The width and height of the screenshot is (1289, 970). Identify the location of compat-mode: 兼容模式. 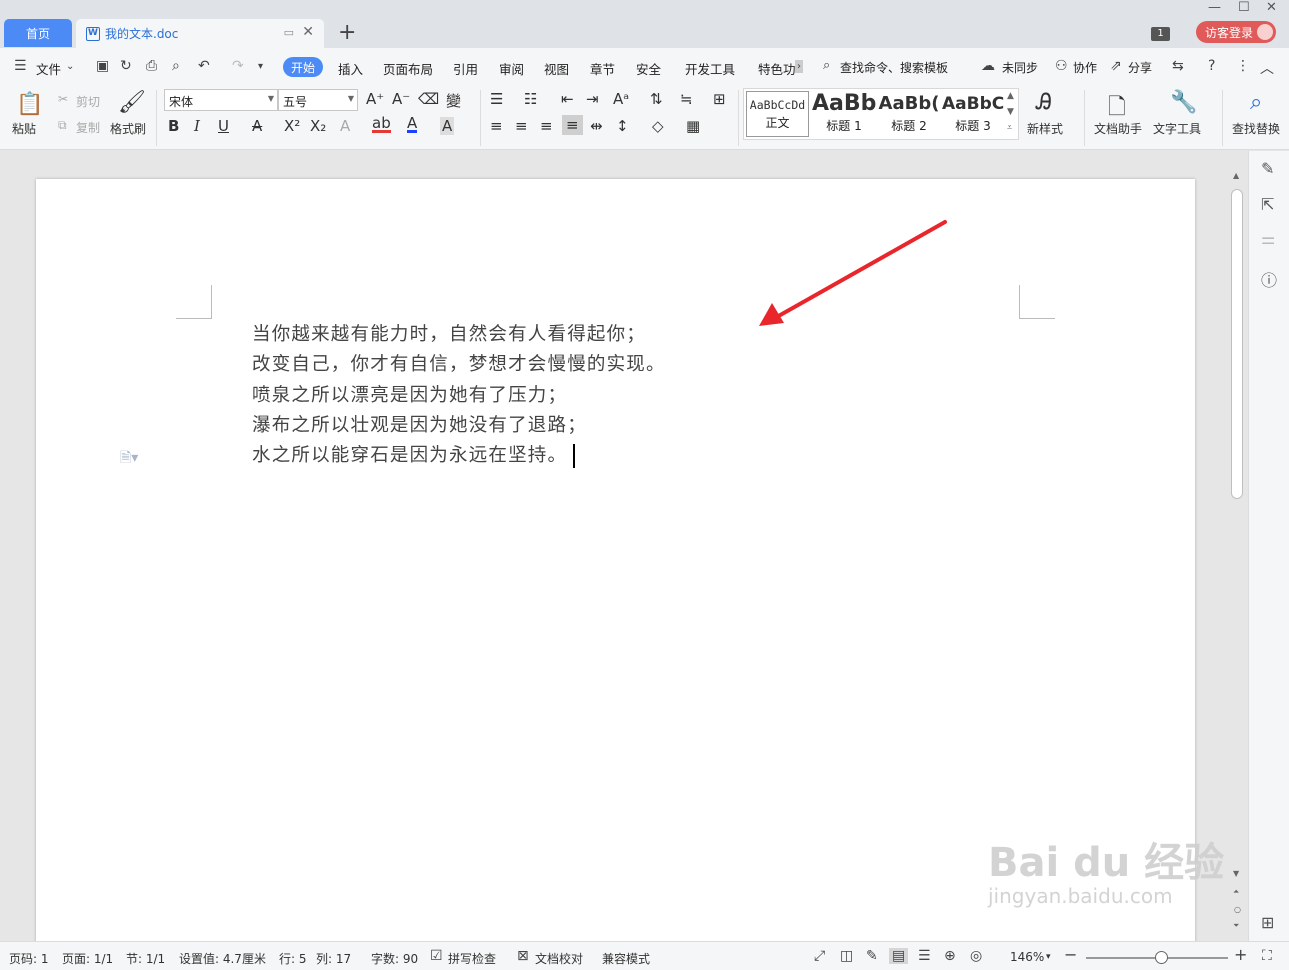
(626, 959).